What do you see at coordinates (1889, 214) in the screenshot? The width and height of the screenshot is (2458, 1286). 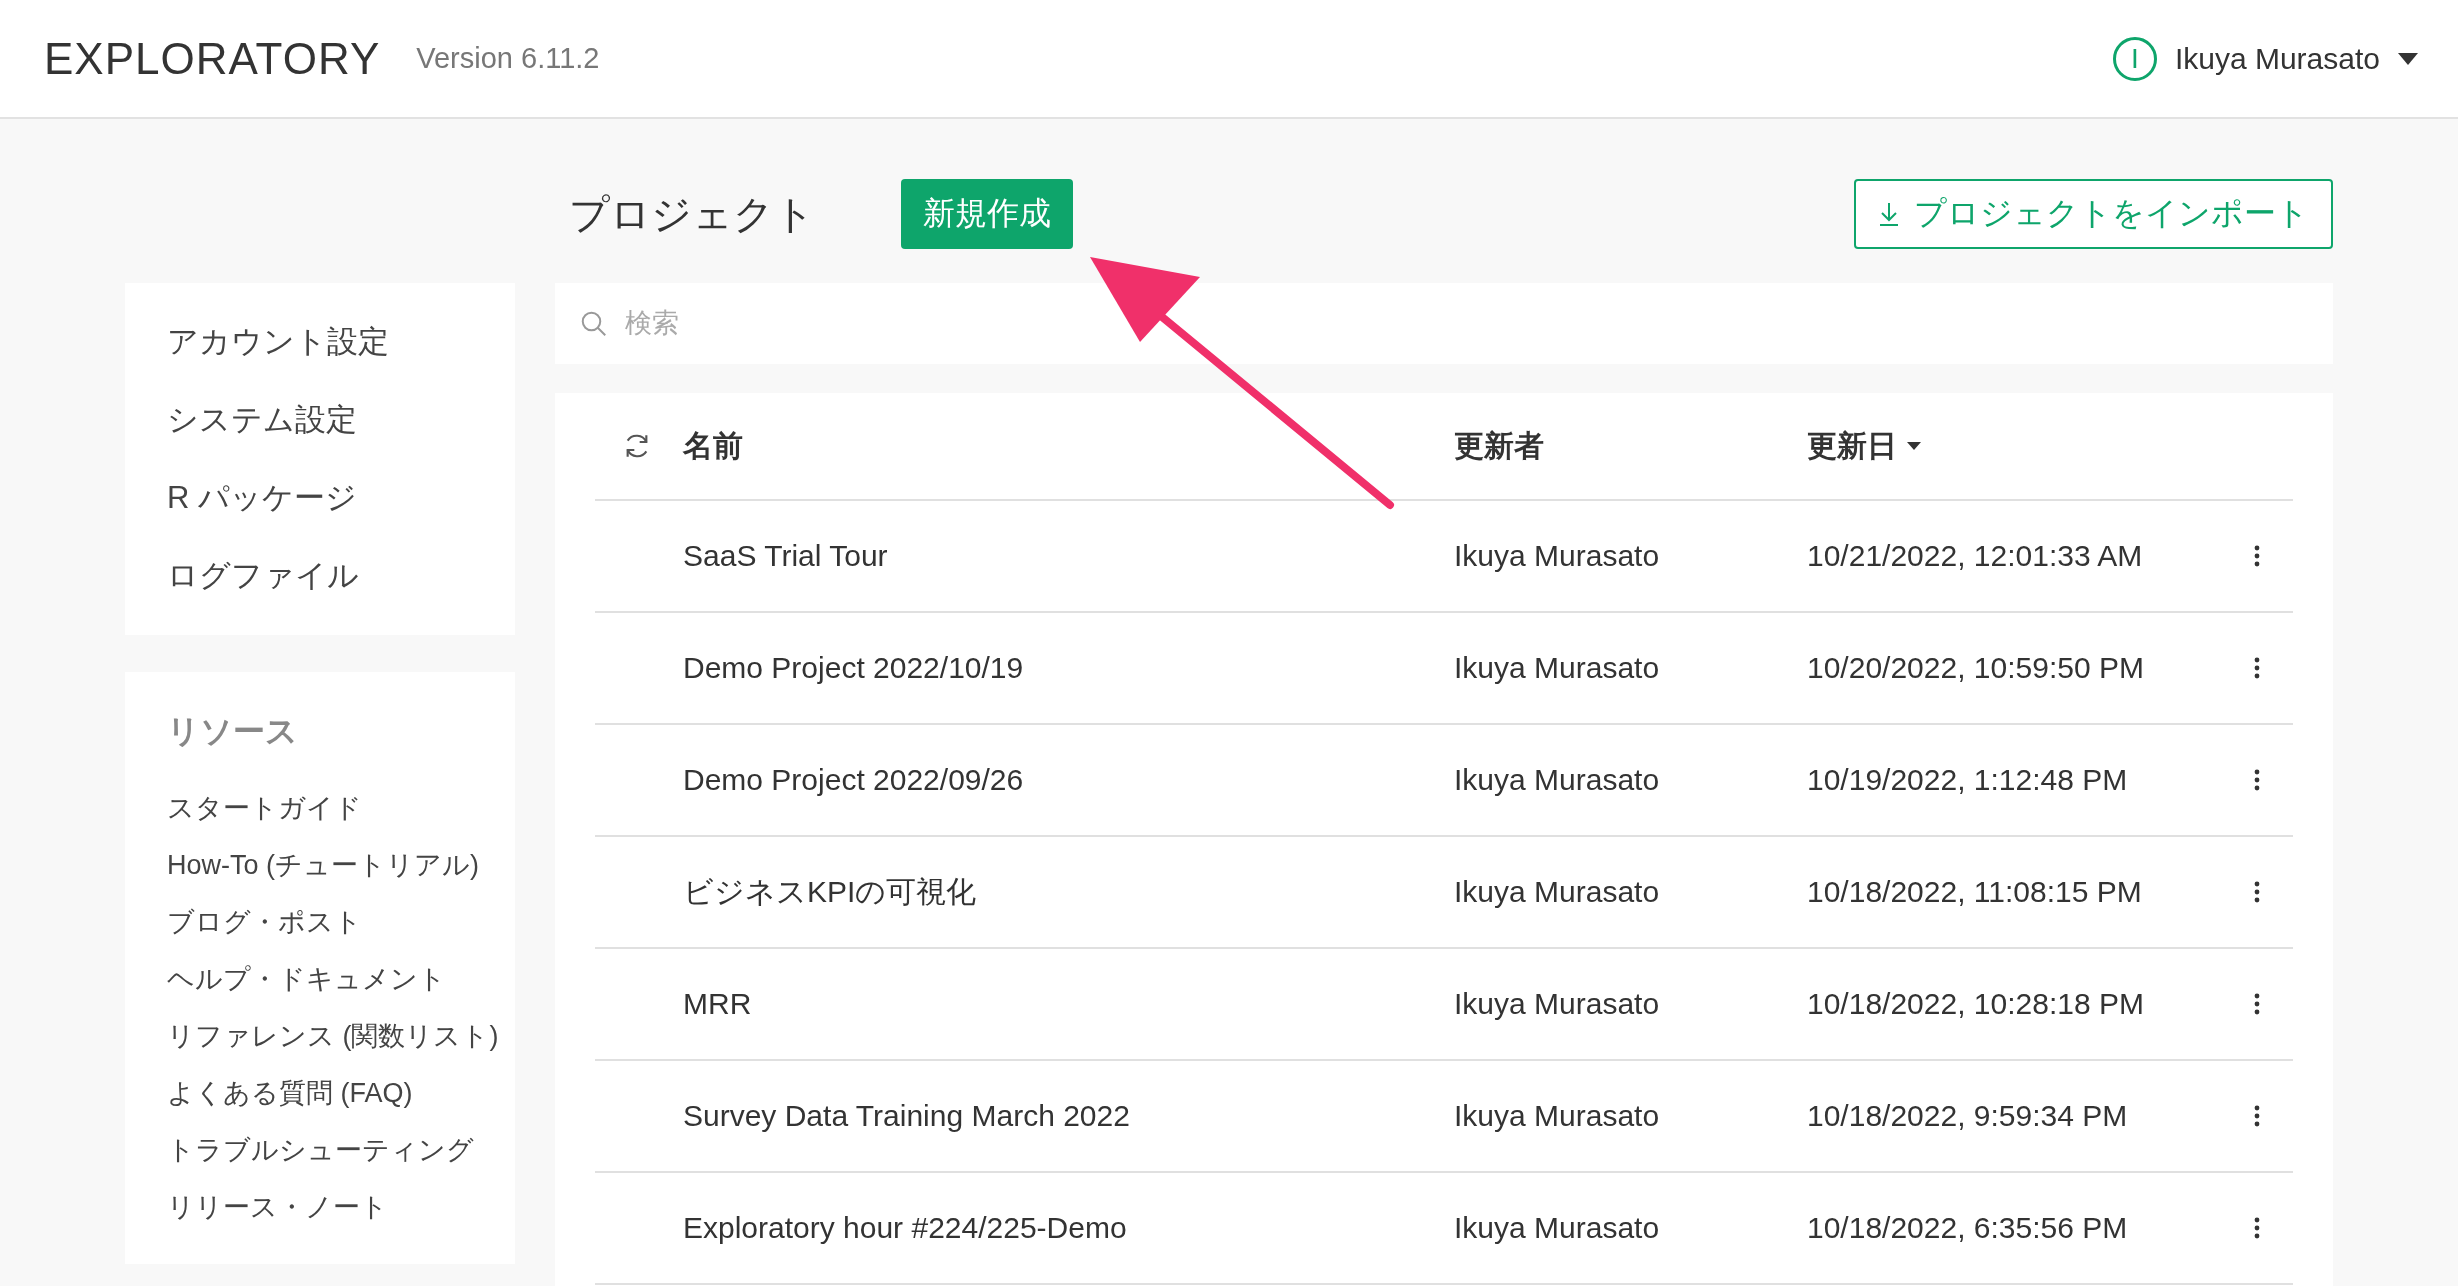 I see `download-icon` at bounding box center [1889, 214].